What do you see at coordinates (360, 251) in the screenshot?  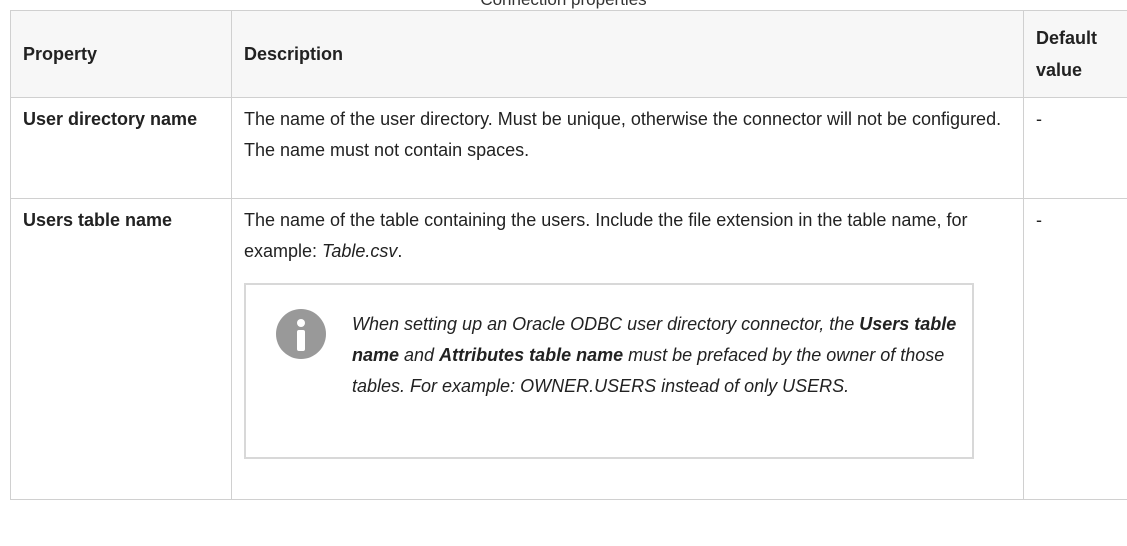 I see `description-example: Table.csv` at bounding box center [360, 251].